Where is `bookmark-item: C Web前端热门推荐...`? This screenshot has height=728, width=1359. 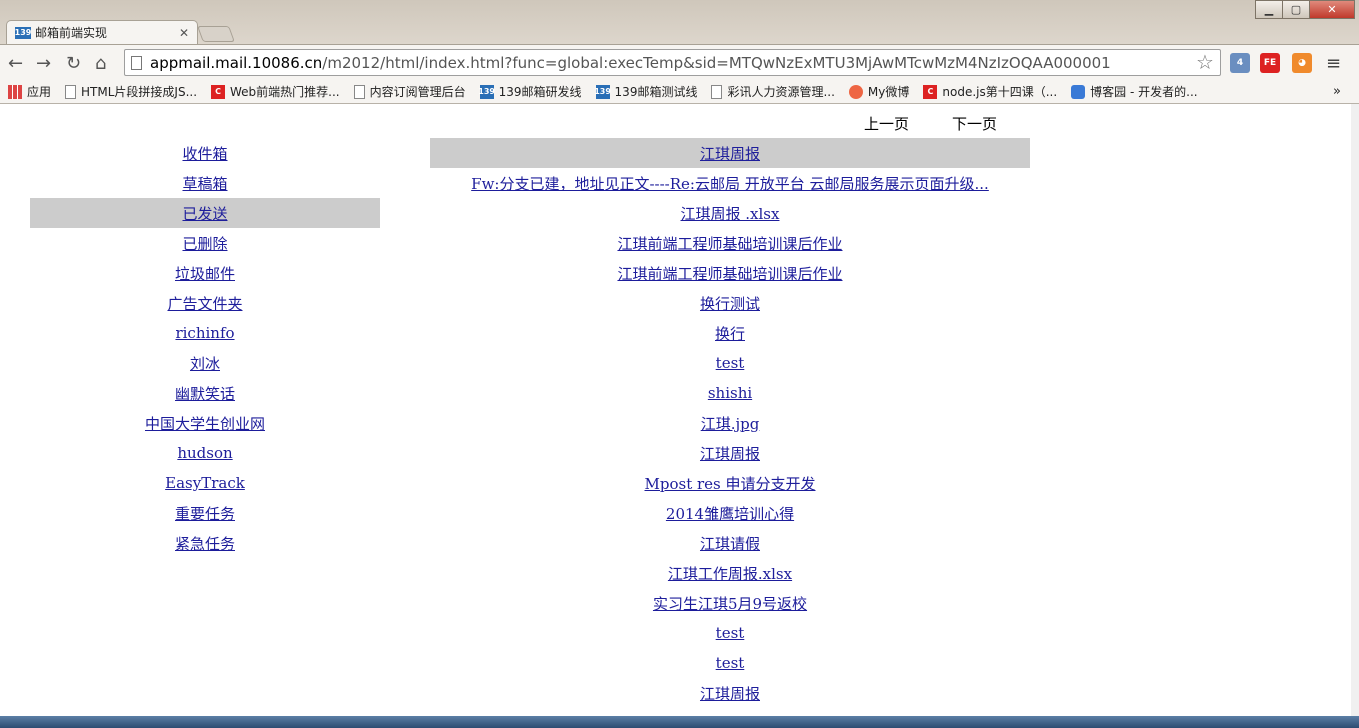 bookmark-item: C Web前端热门推荐... is located at coordinates (275, 91).